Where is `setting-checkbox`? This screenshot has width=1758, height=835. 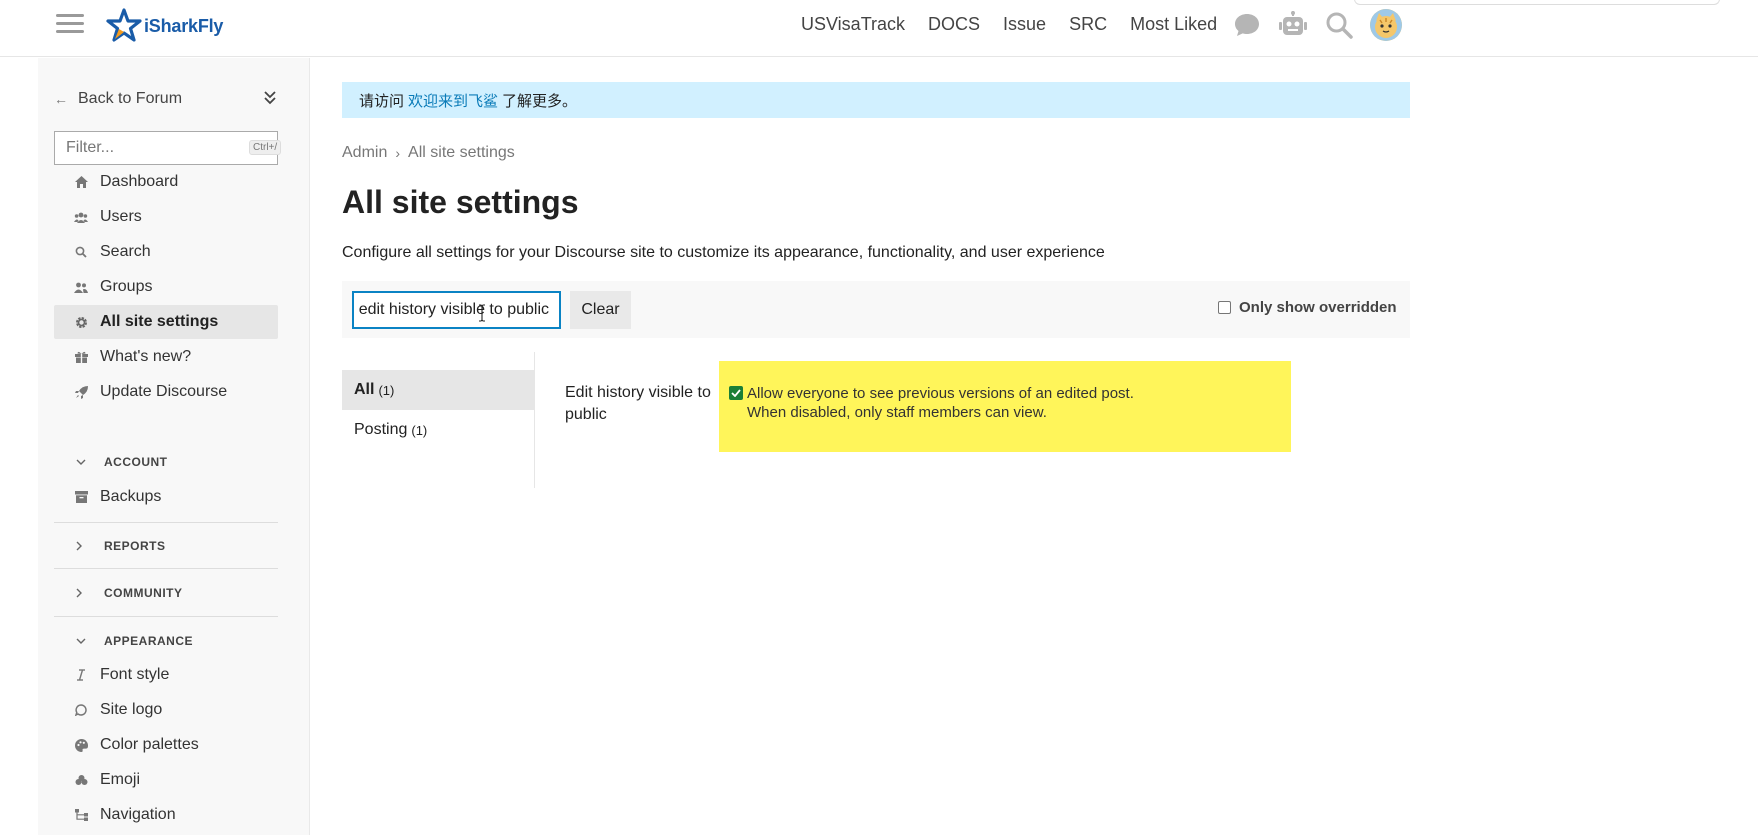
setting-checkbox is located at coordinates (736, 393).